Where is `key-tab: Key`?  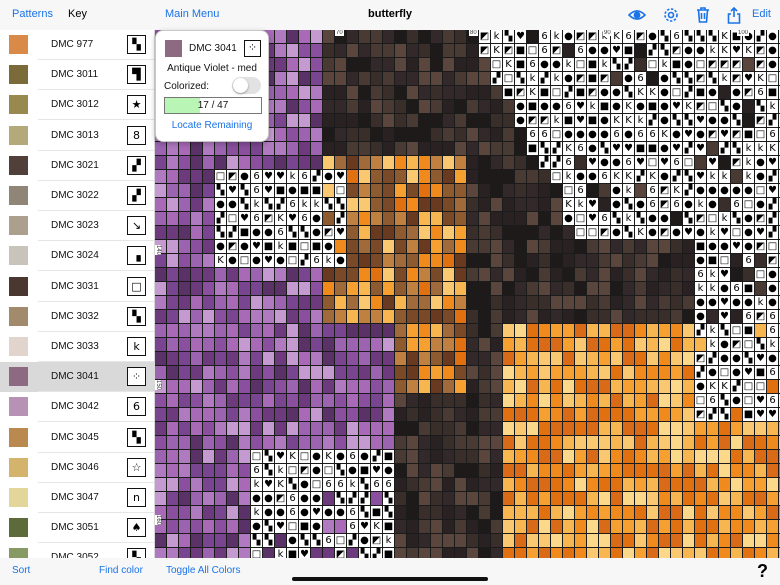 key-tab: Key is located at coordinates (77, 14).